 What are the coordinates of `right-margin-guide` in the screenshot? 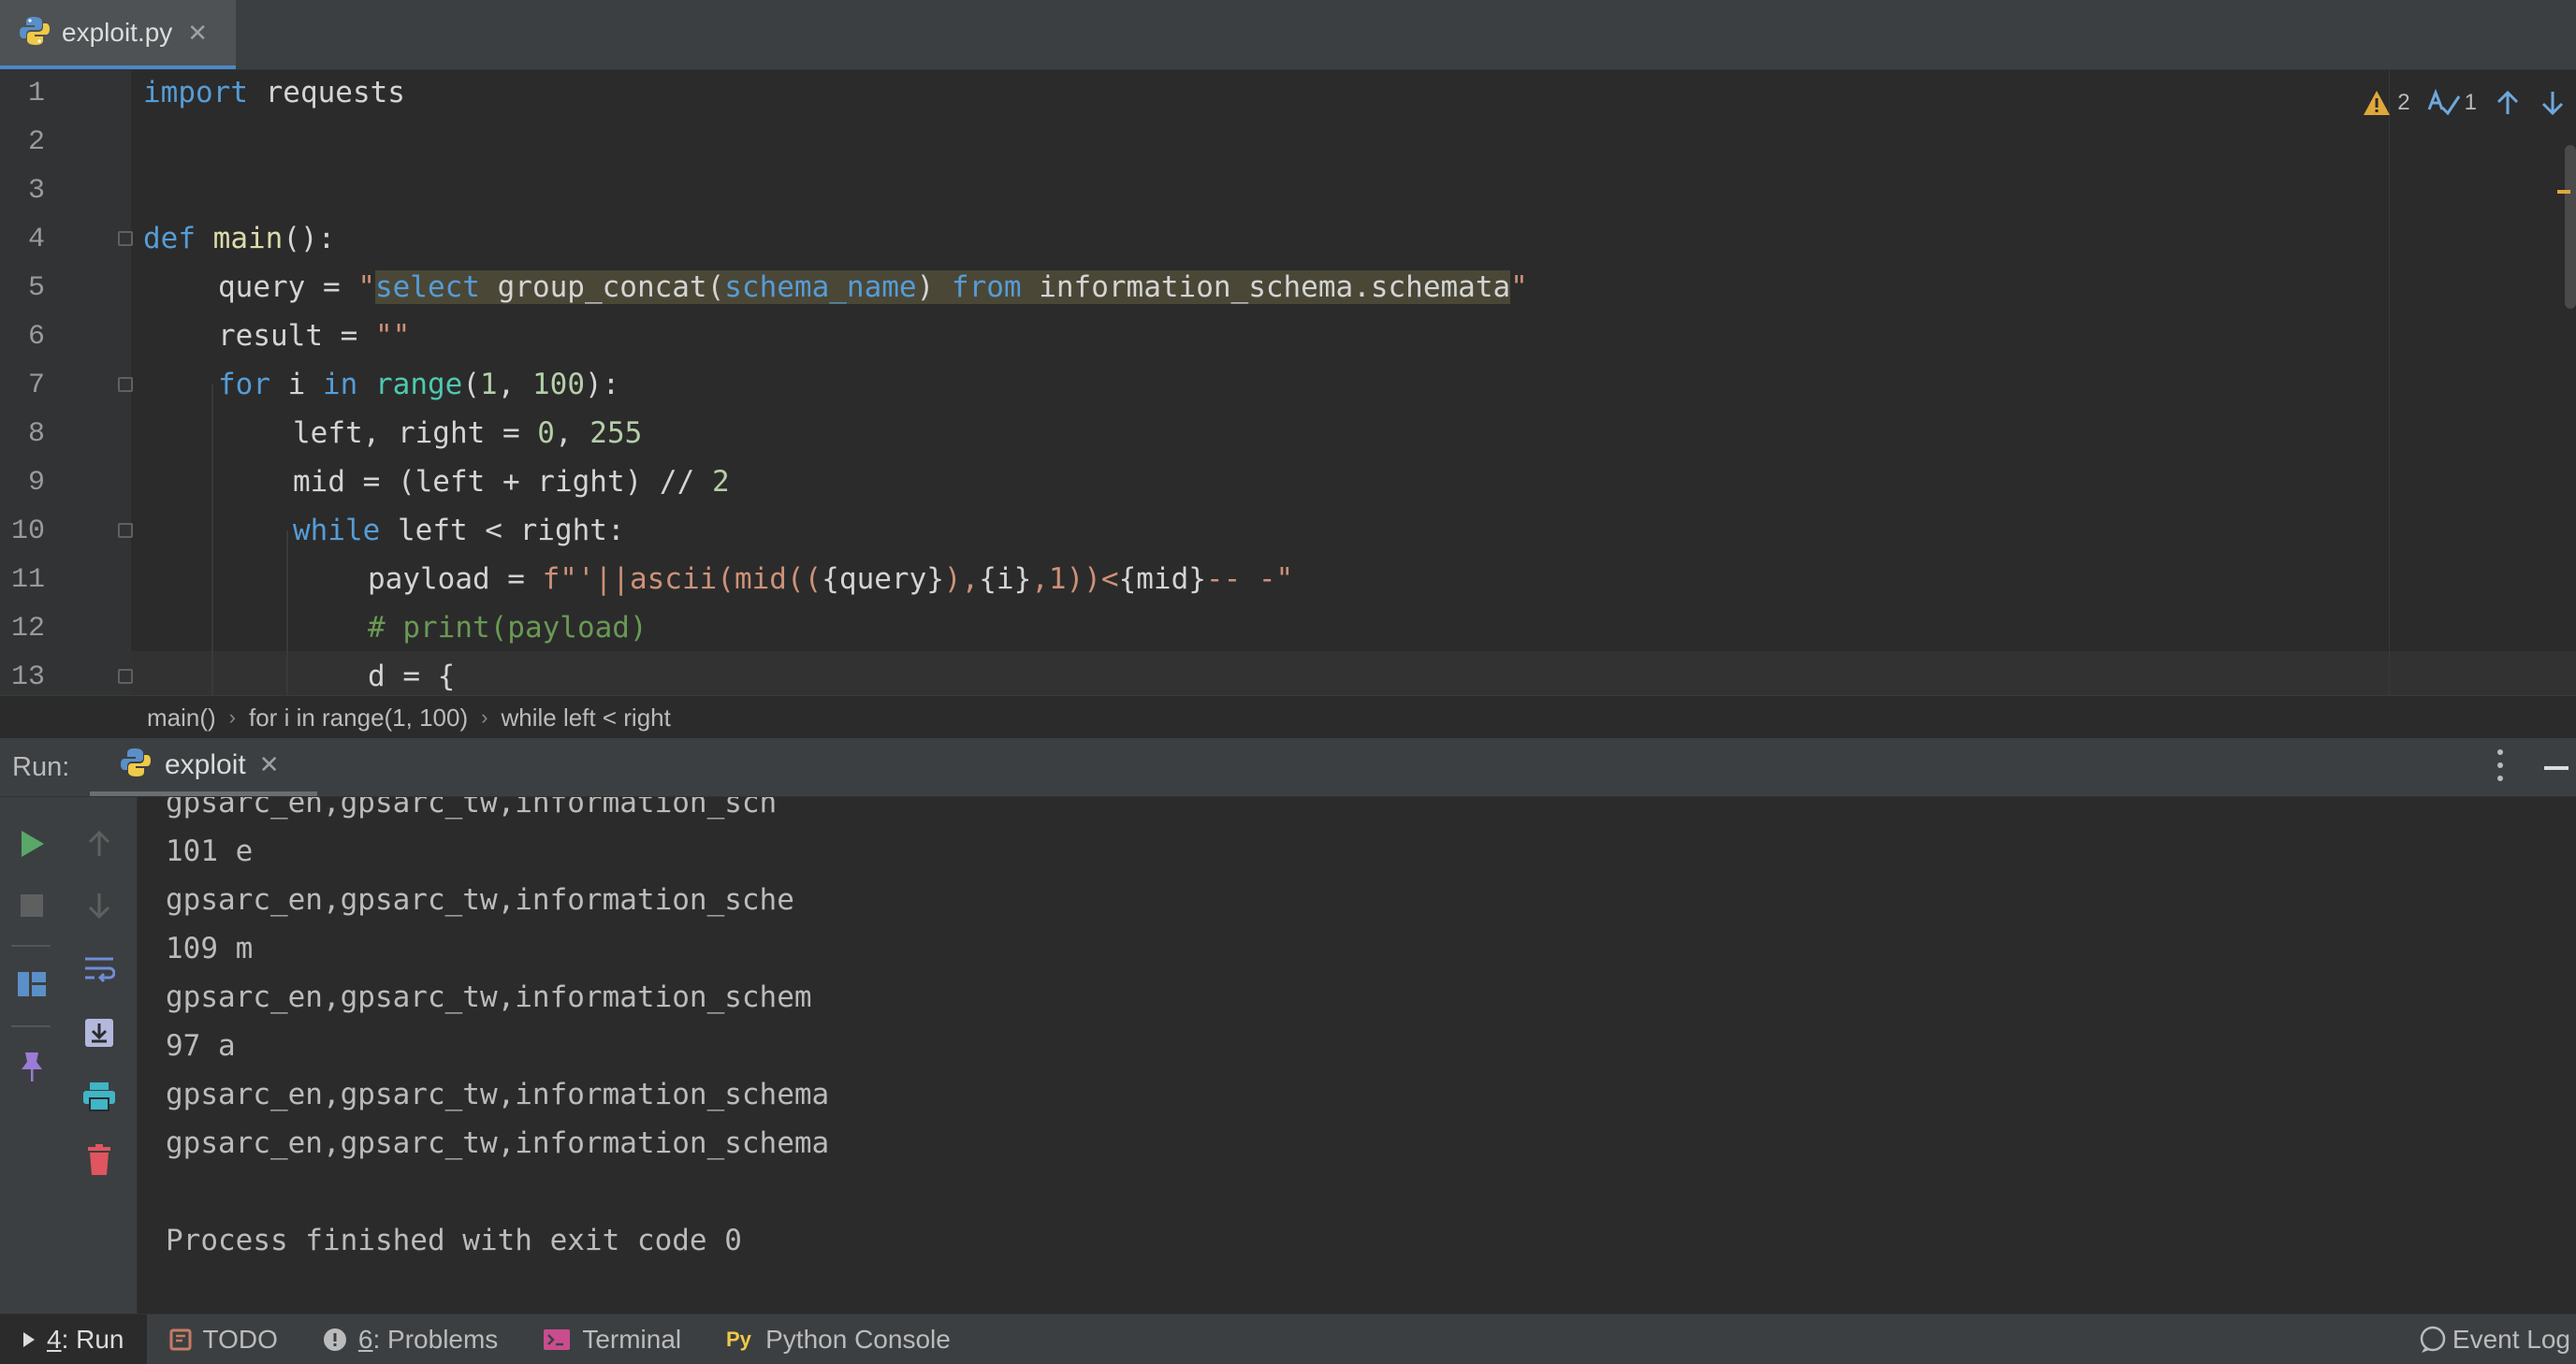 It's located at (2389, 382).